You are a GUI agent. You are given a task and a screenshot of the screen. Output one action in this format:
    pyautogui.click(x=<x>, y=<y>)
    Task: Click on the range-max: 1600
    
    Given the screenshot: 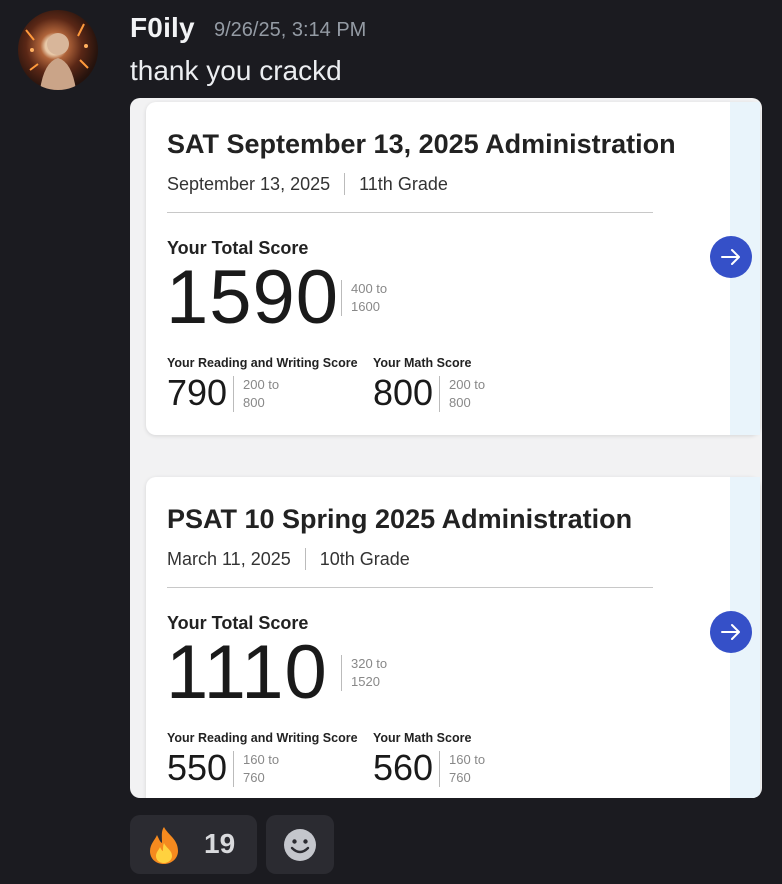 What is the action you would take?
    pyautogui.click(x=365, y=306)
    